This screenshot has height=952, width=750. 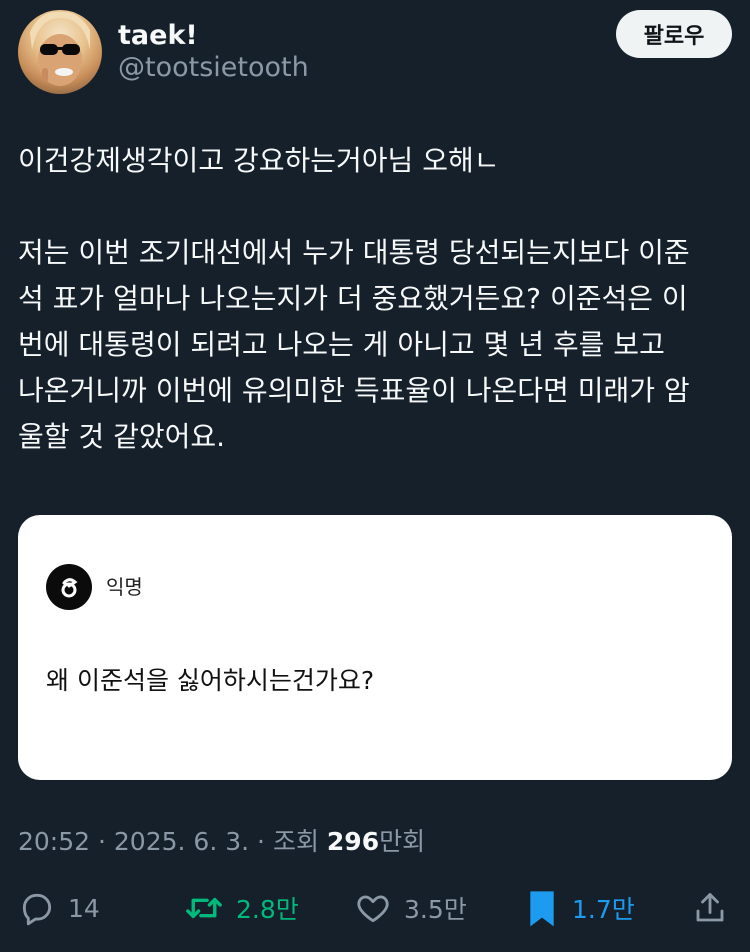 I want to click on views-count: 296, so click(x=353, y=841).